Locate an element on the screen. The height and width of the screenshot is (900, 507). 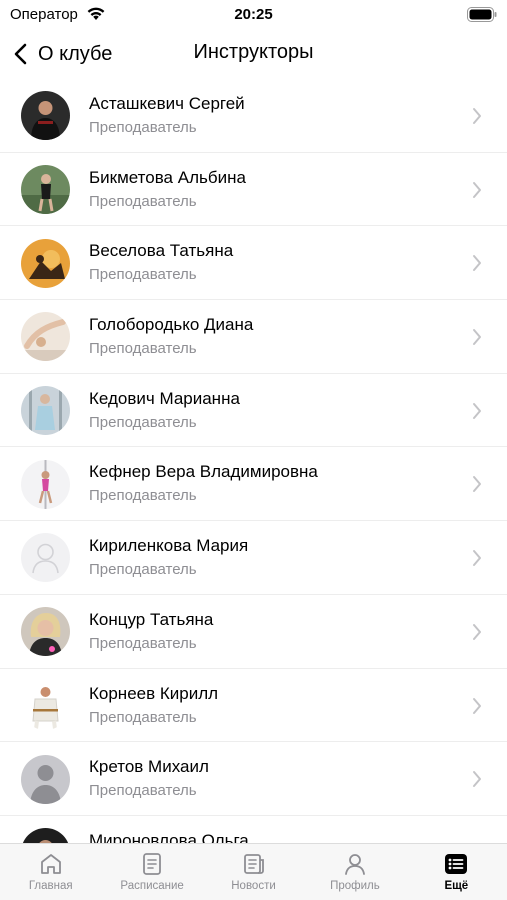
instructor-name: Кириленкова Мария is located at coordinates (169, 546).